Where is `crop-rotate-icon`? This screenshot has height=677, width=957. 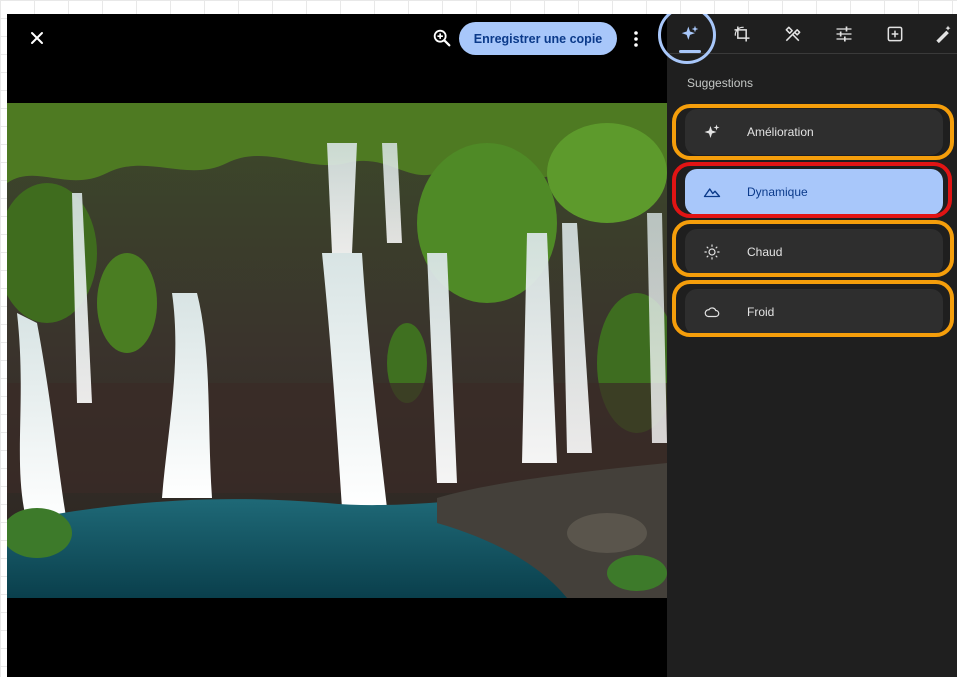 crop-rotate-icon is located at coordinates (742, 34).